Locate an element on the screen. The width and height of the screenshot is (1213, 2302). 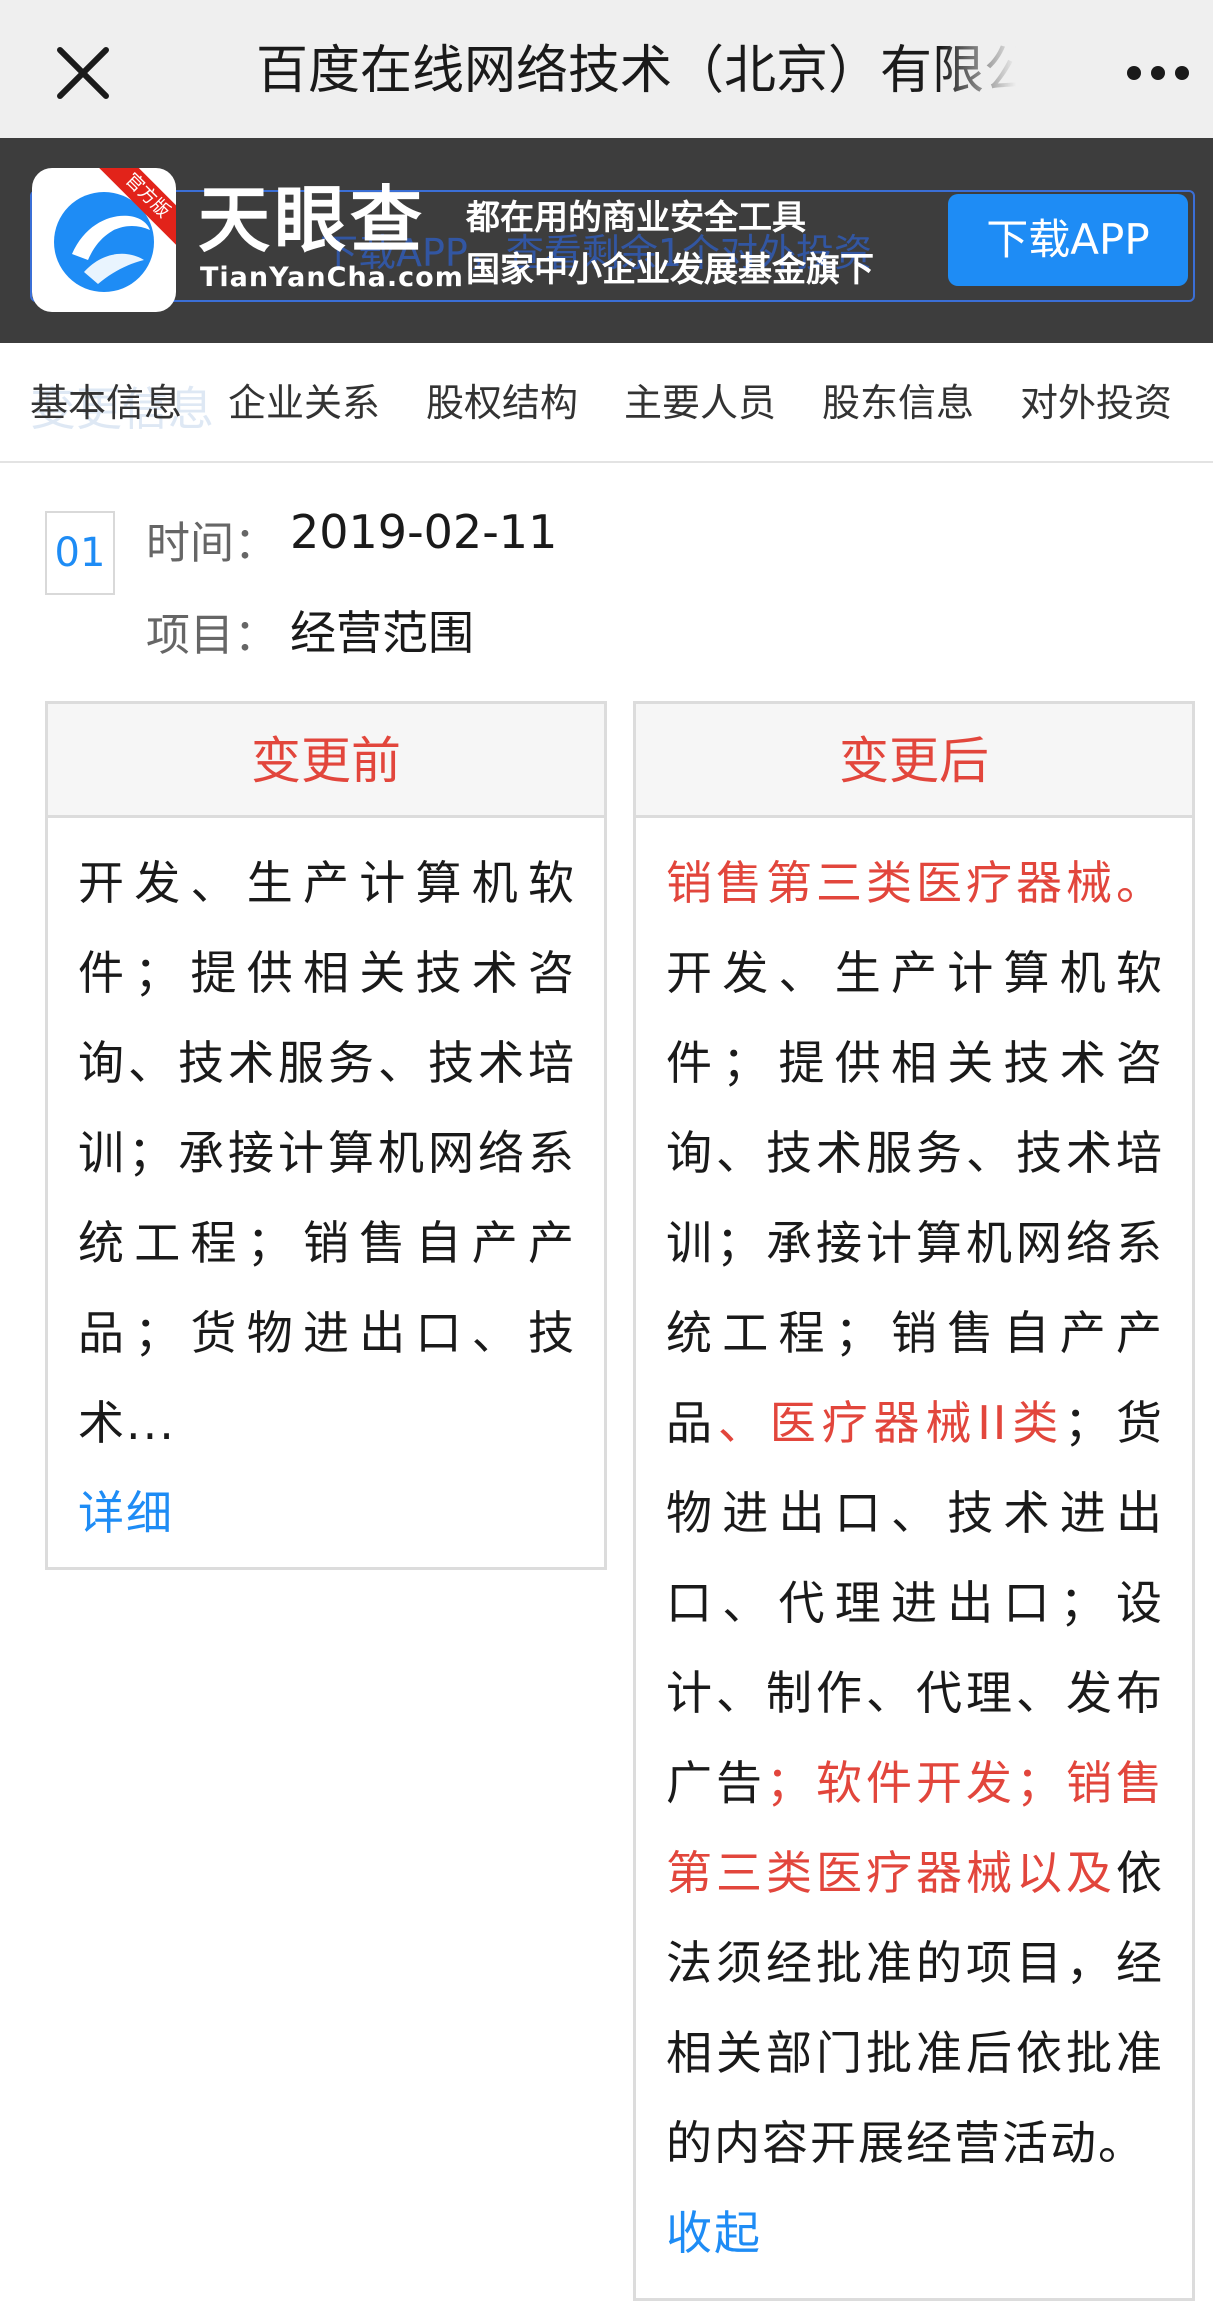
tab-investments: 对外投资 is located at coordinates (1096, 403).